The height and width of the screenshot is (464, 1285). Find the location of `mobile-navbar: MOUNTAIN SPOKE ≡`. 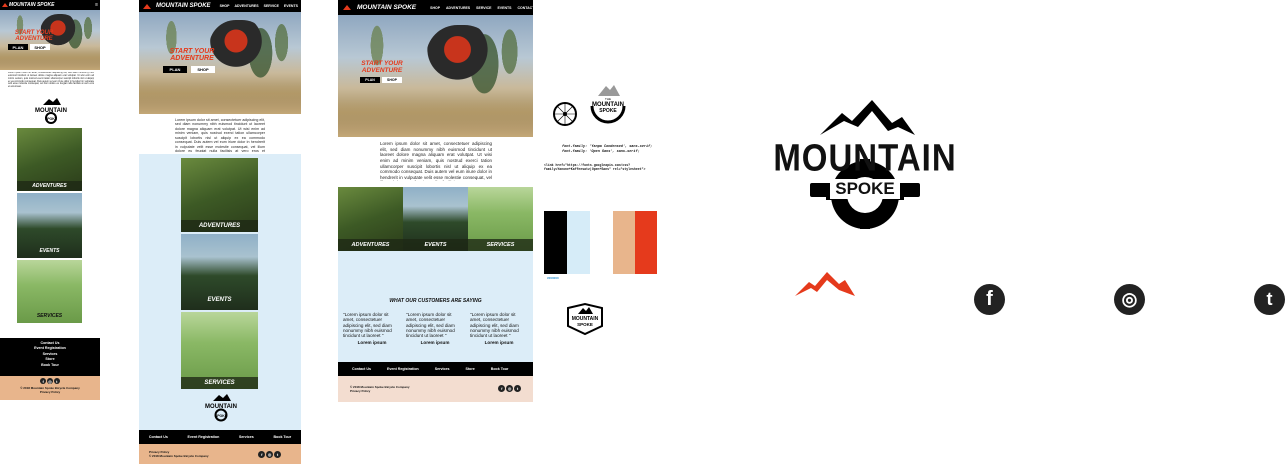

mobile-navbar: MOUNTAIN SPOKE ≡ is located at coordinates (50, 5).